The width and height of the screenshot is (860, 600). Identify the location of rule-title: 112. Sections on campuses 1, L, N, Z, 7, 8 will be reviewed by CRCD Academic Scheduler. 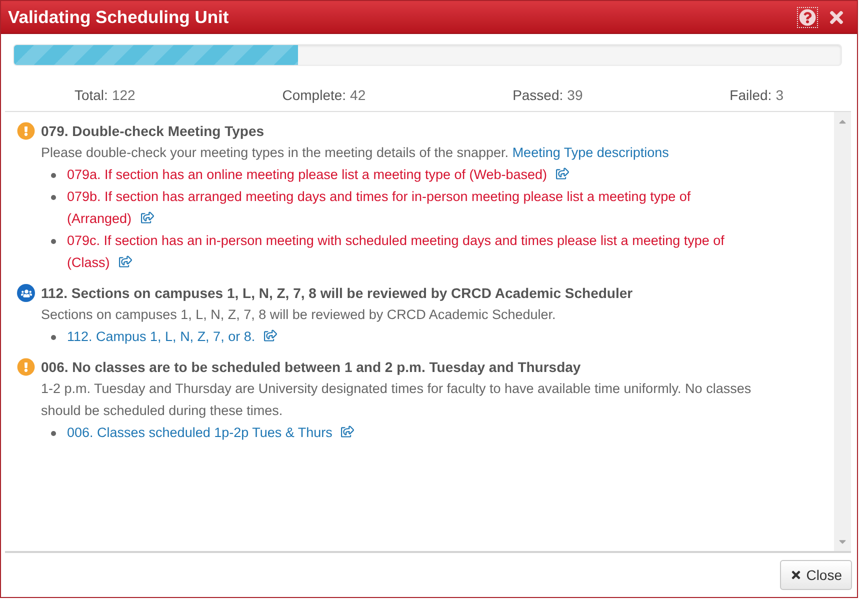
(337, 293).